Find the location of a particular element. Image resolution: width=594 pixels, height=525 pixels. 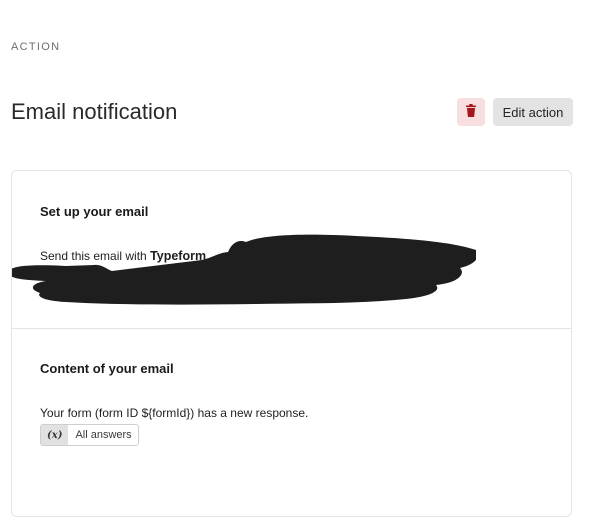

page-title: Email notification is located at coordinates (94, 111).